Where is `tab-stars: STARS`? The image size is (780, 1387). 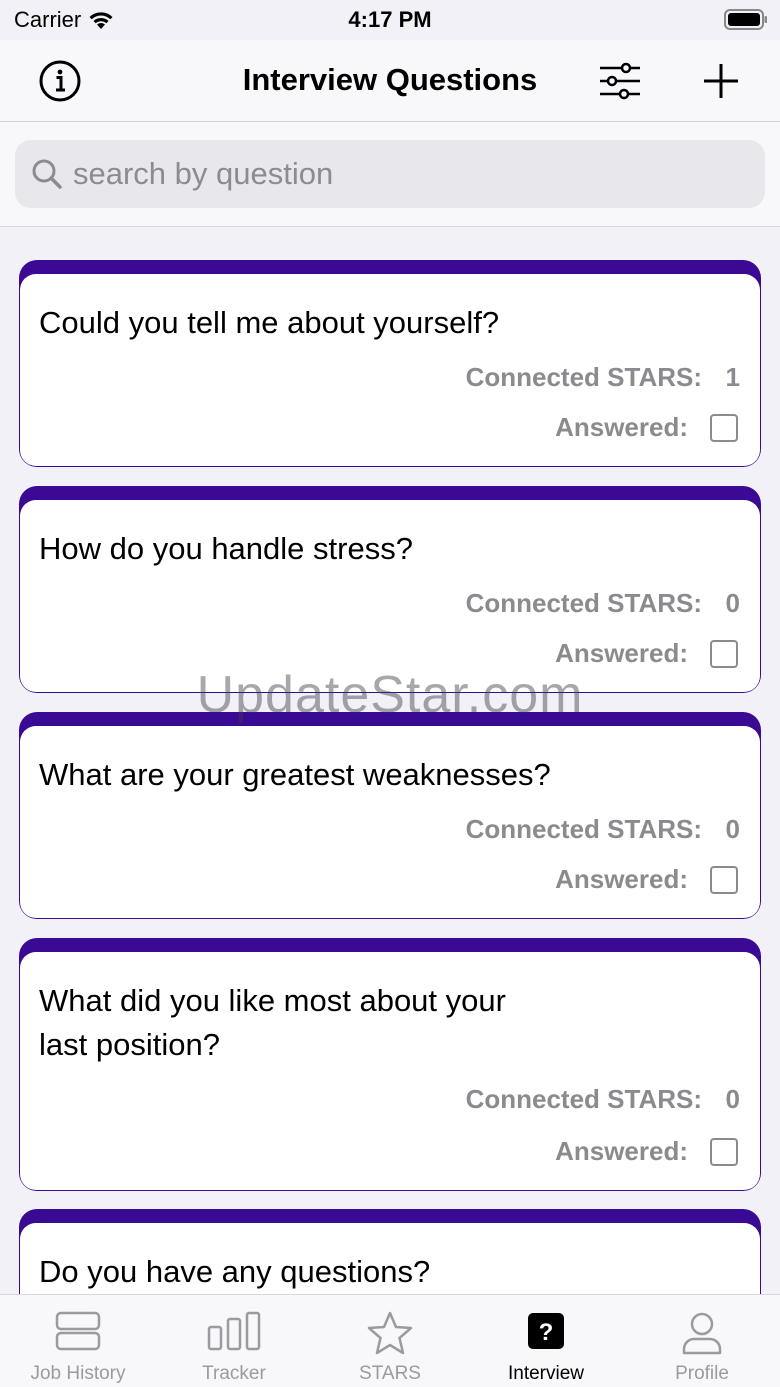 tab-stars: STARS is located at coordinates (390, 1341).